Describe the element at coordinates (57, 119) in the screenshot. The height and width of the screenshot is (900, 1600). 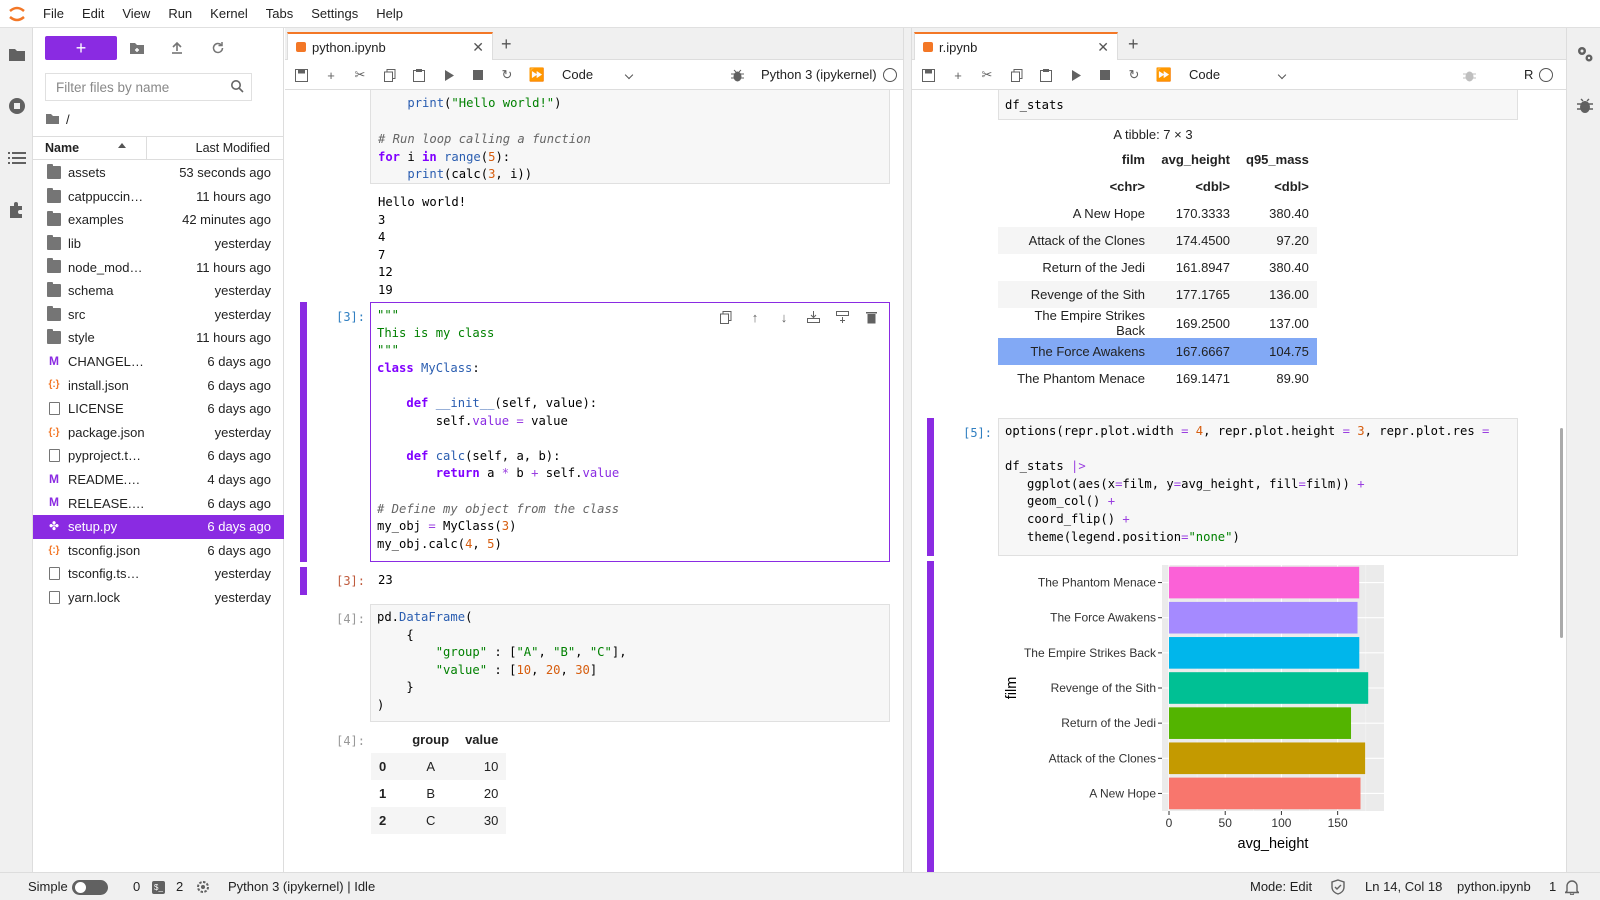
I see `breadcrumb: /` at that location.